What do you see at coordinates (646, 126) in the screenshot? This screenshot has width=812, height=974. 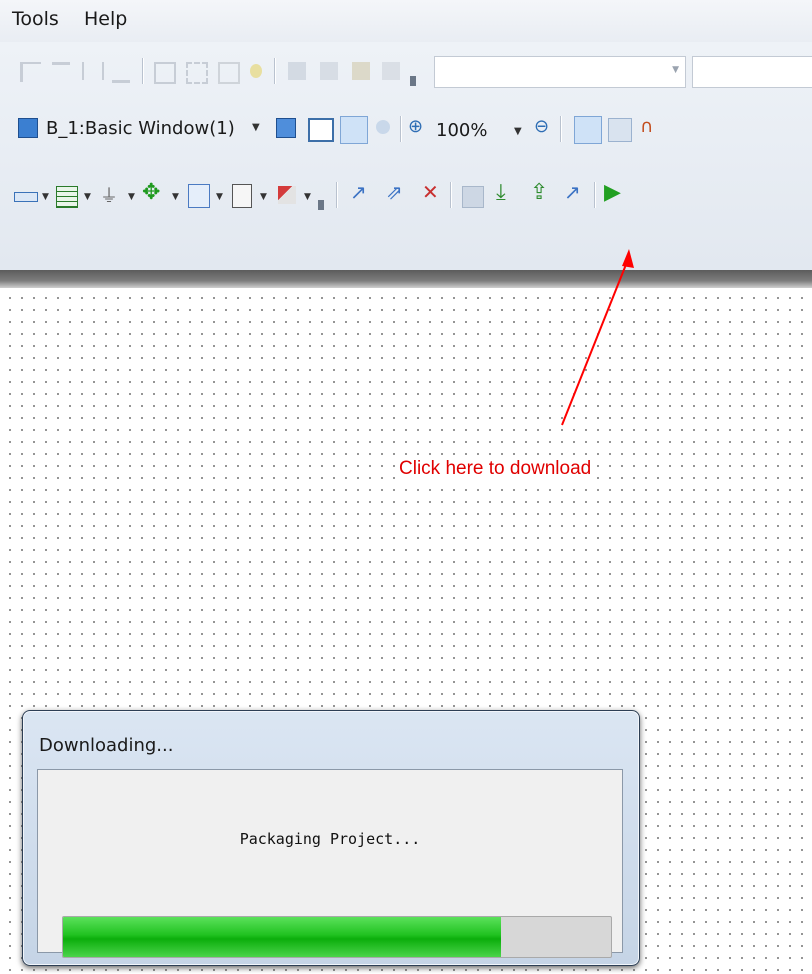 I see `magnet-icon: ∩` at bounding box center [646, 126].